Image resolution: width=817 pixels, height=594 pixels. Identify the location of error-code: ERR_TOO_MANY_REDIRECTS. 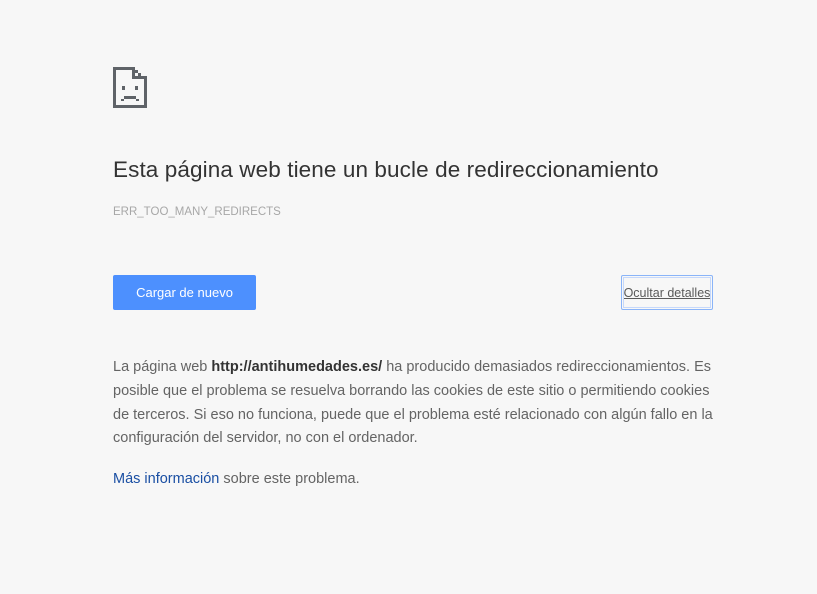
(197, 212).